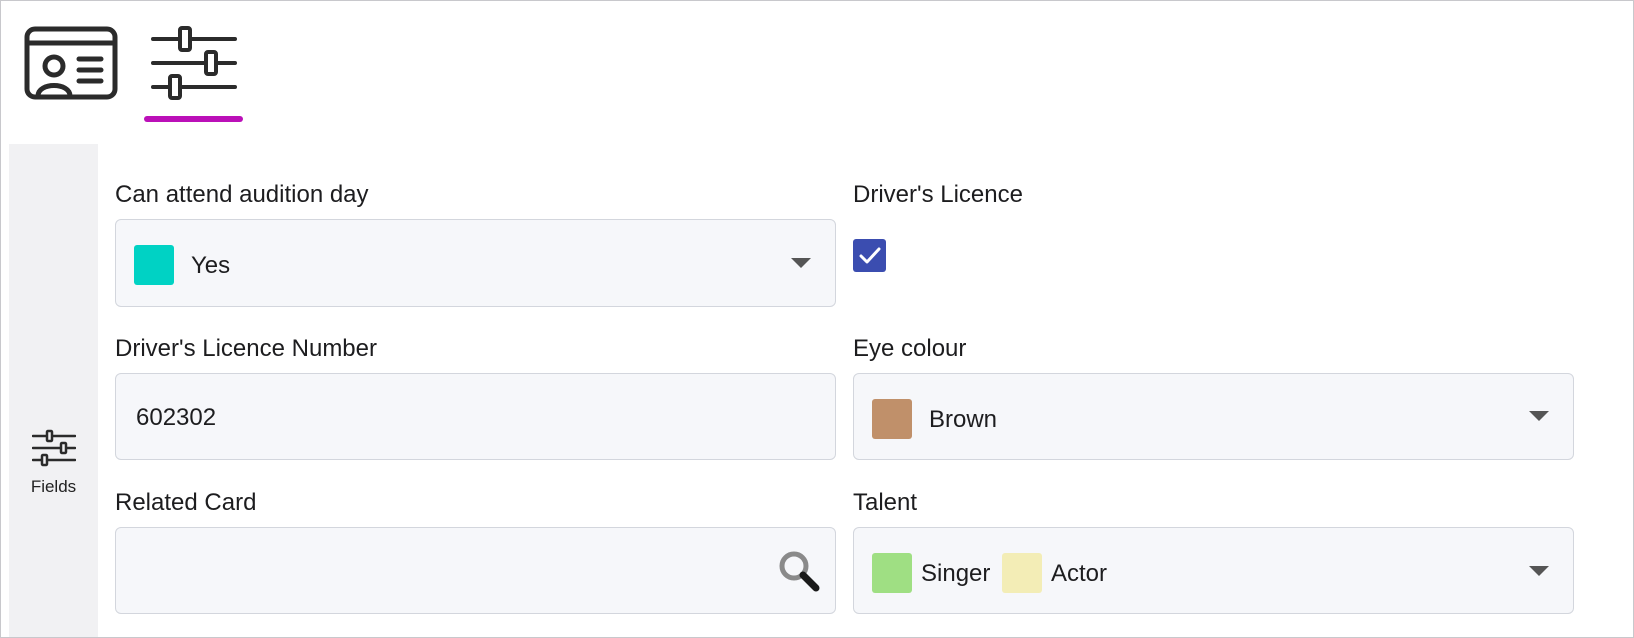 The width and height of the screenshot is (1634, 638). Describe the element at coordinates (1213, 416) in the screenshot. I see `eye-colour-select: Brown` at that location.